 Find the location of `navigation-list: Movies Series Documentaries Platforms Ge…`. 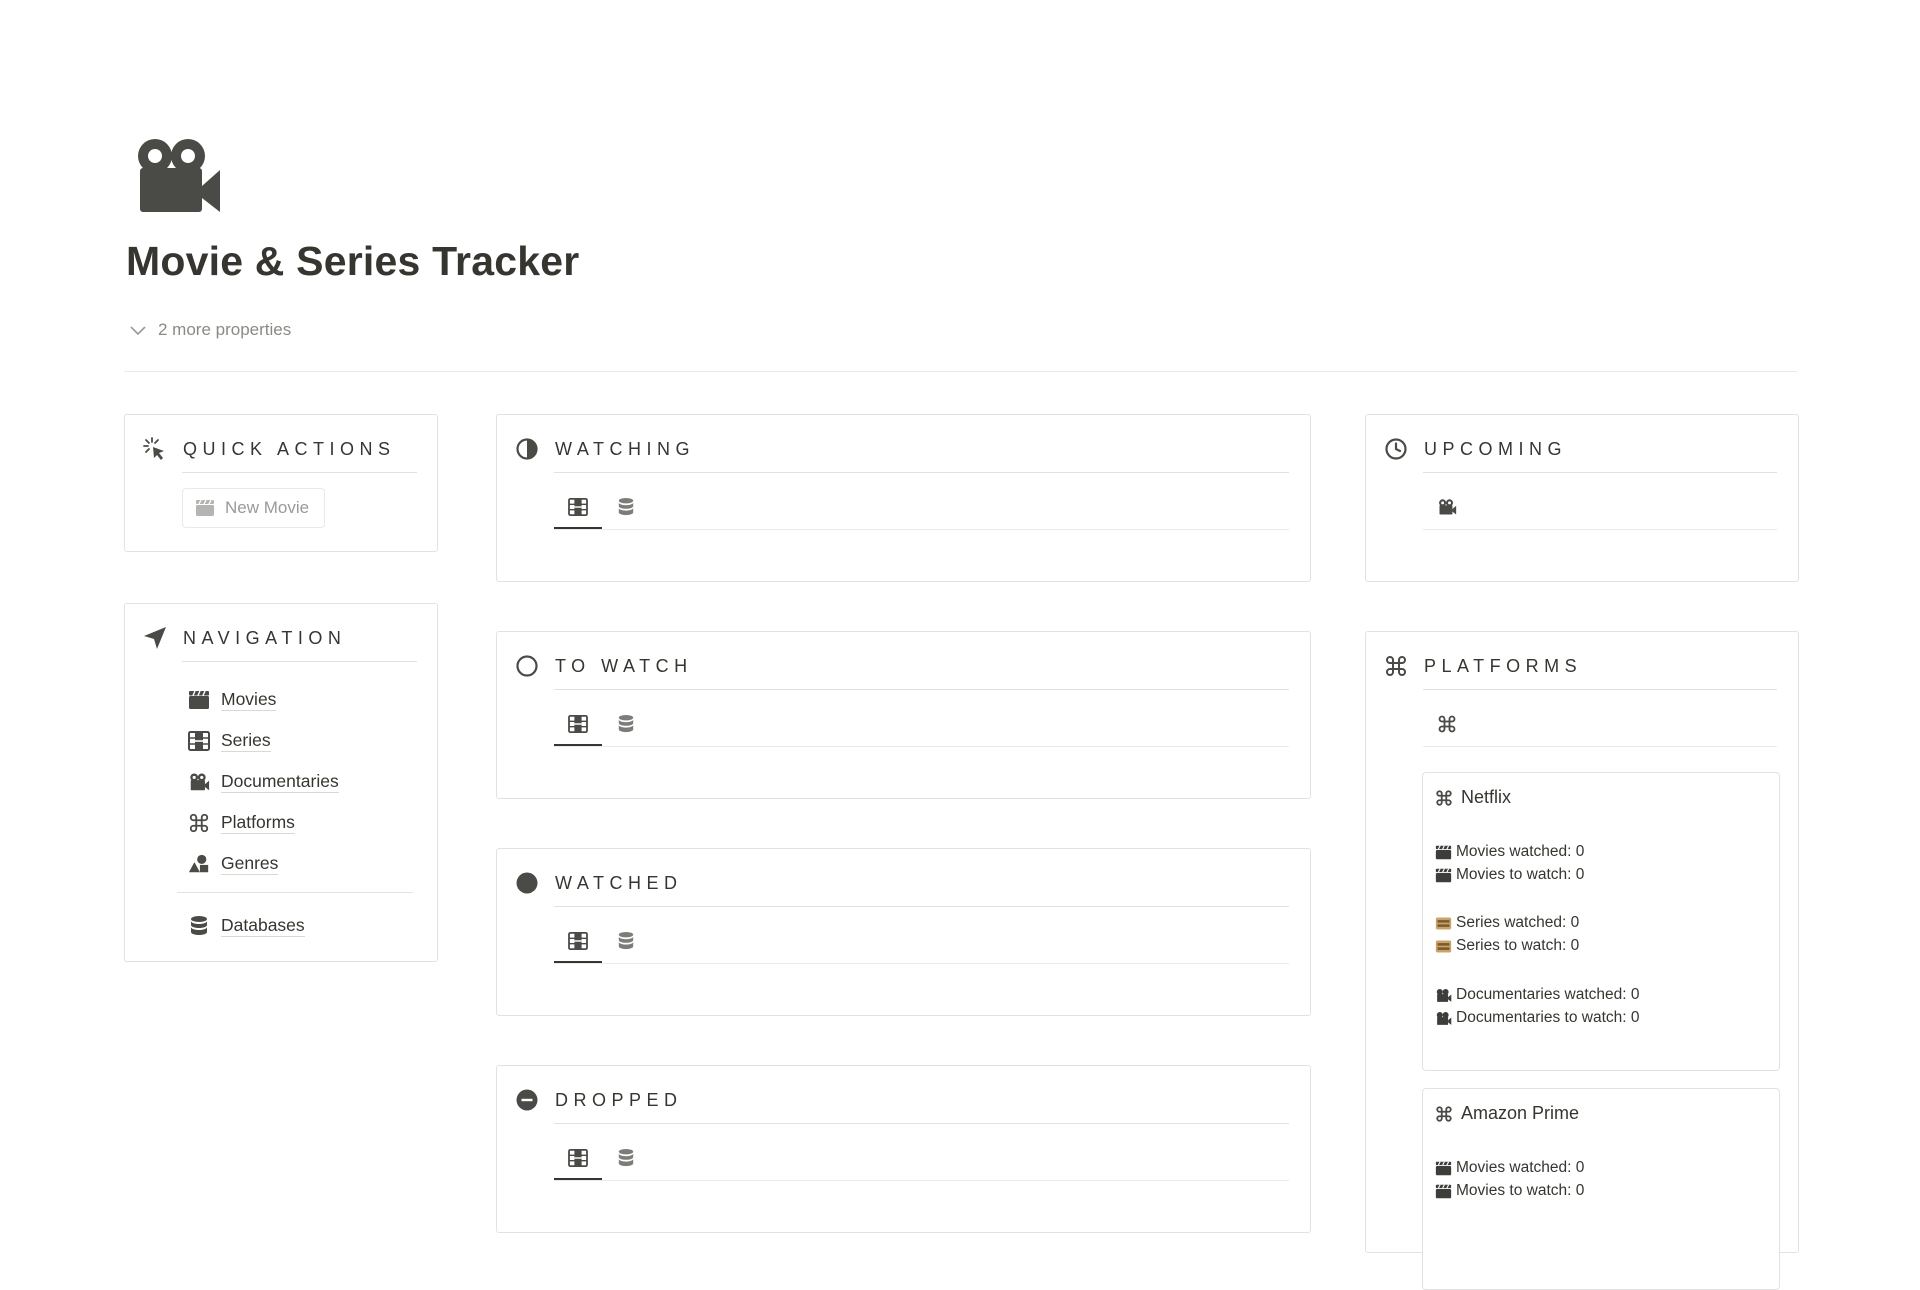

navigation-list: Movies Series Documentaries Platforms Ge… is located at coordinates (295, 812).